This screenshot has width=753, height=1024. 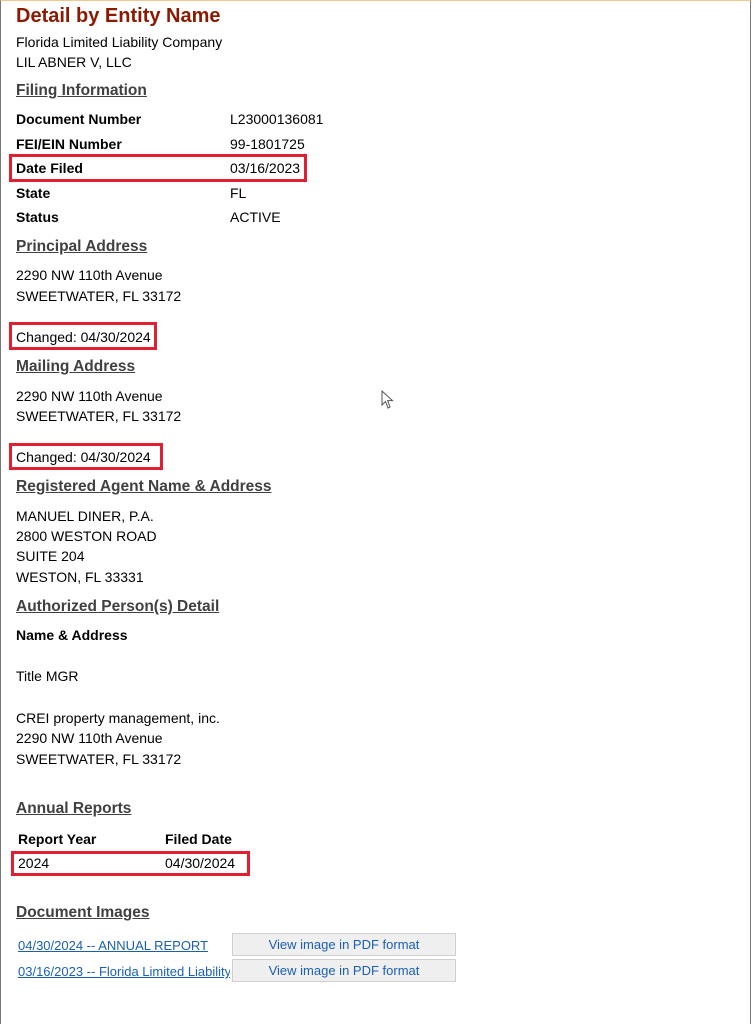 What do you see at coordinates (387, 399) in the screenshot?
I see `mouse-cursor-icon` at bounding box center [387, 399].